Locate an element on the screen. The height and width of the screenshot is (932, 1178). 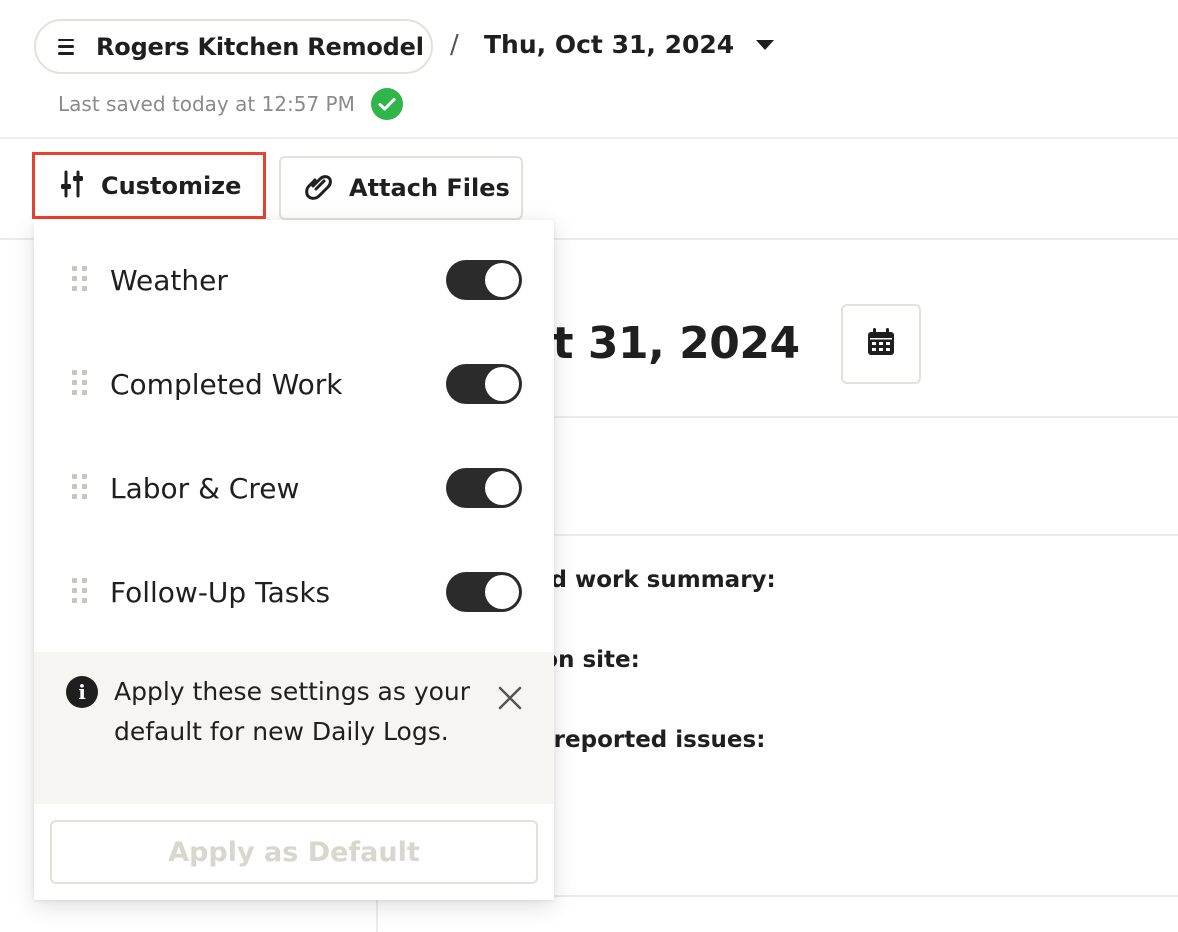
calendar-icon is located at coordinates (881, 344).